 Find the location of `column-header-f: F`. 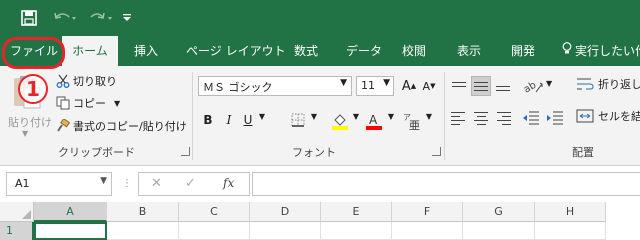

column-header-f: F is located at coordinates (427, 212).